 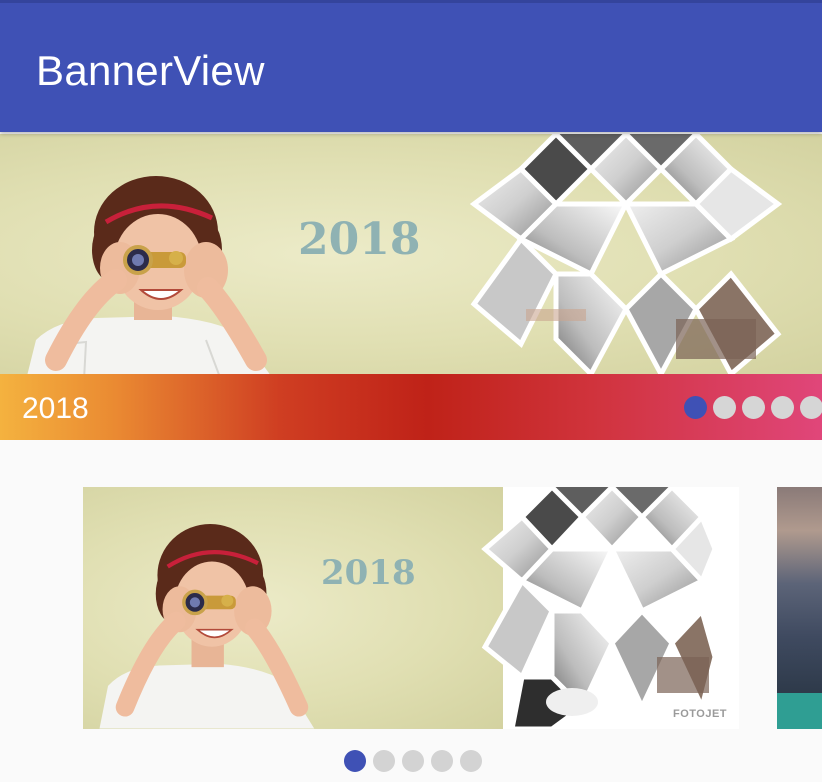 What do you see at coordinates (411, 407) in the screenshot?
I see `banner-caption-bar: 2018` at bounding box center [411, 407].